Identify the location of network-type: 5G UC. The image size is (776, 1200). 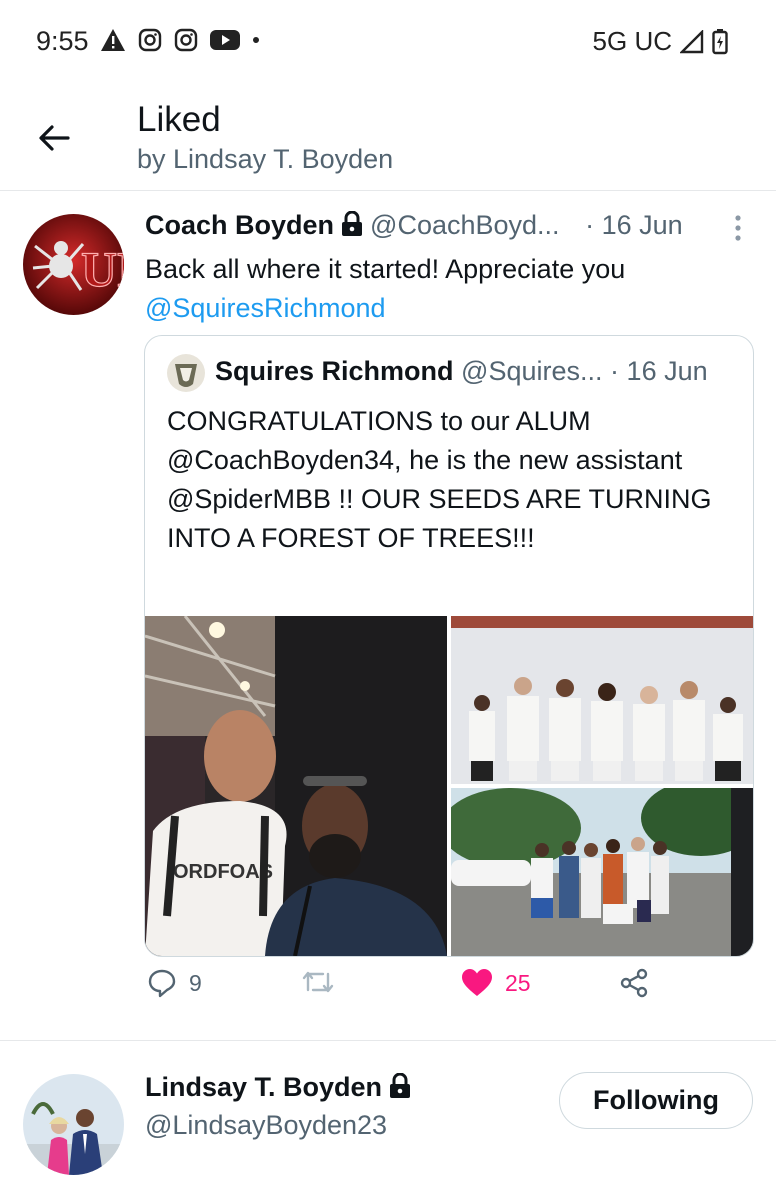
(632, 41).